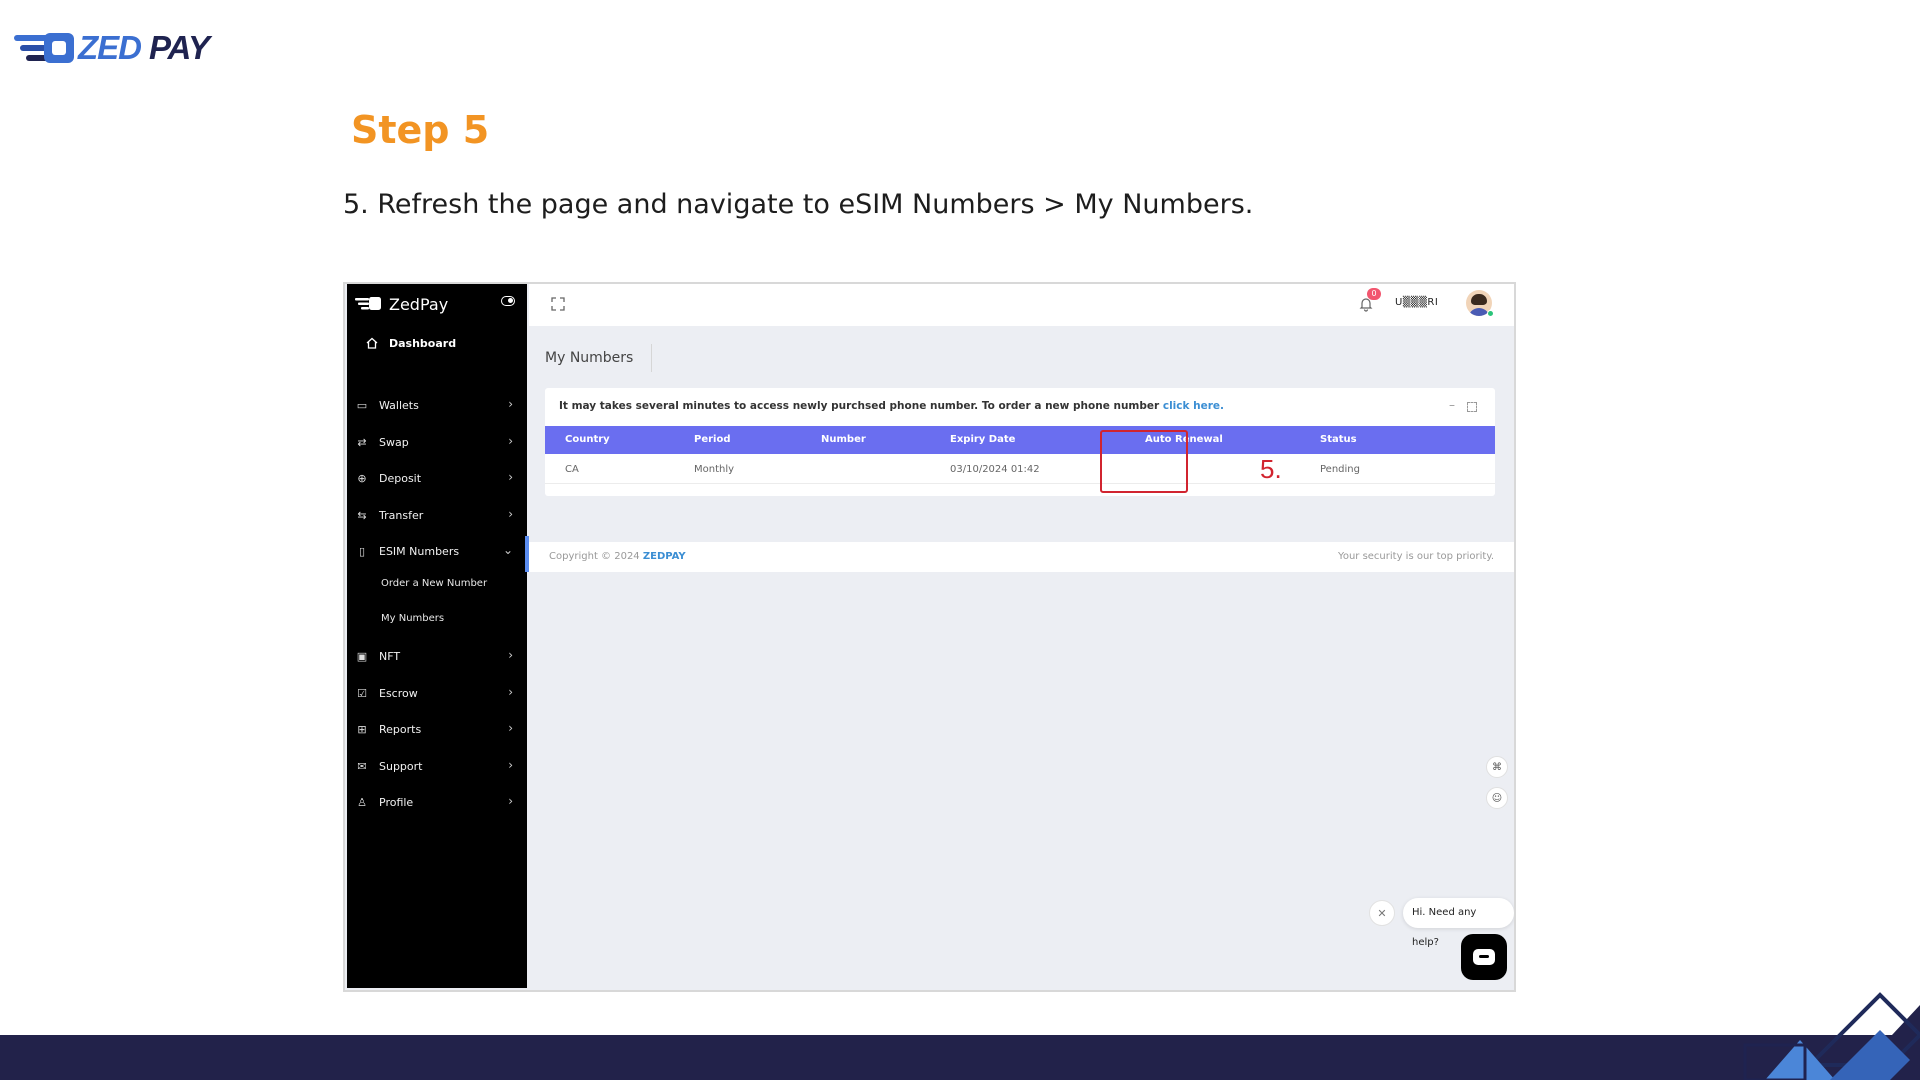 This screenshot has height=1080, width=1920. I want to click on sidebar-item-escrow: ☑ Escrow ›, so click(437, 693).